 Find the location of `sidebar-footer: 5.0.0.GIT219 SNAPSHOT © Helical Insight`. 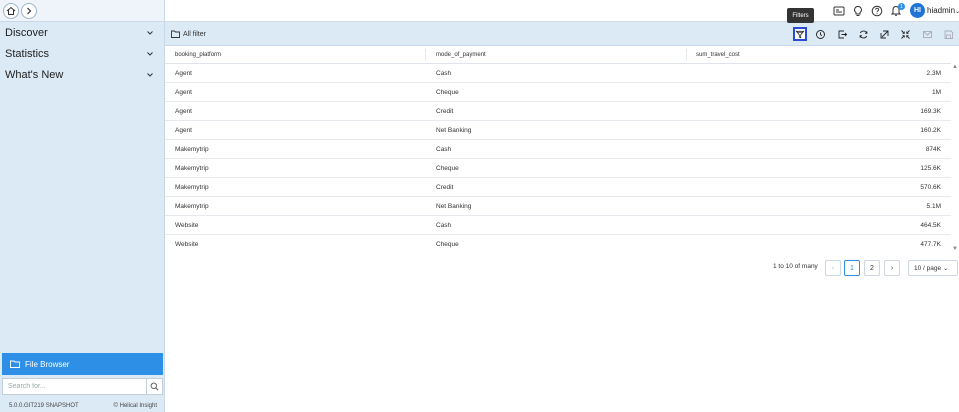

sidebar-footer: 5.0.0.GIT219 SNAPSHOT © Helical Insight is located at coordinates (82, 406).